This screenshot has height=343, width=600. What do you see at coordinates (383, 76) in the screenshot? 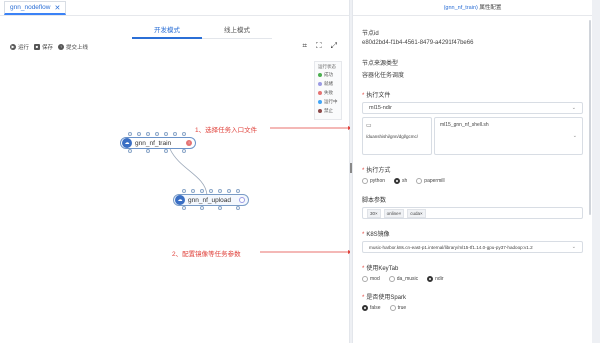
I see `source-type-value: 容器化任务调度` at bounding box center [383, 76].